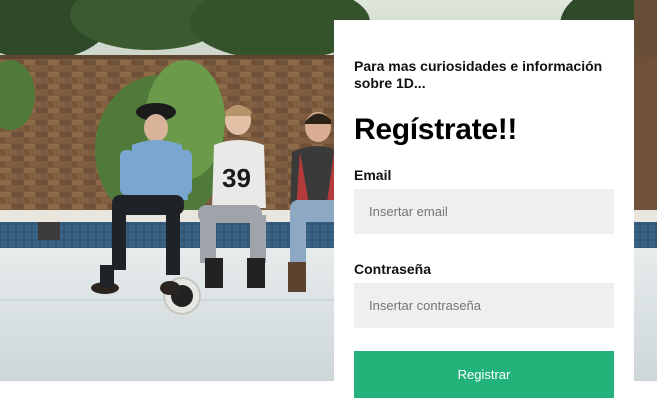 The width and height of the screenshot is (657, 416). Describe the element at coordinates (373, 175) in the screenshot. I see `email-label: Email` at that location.